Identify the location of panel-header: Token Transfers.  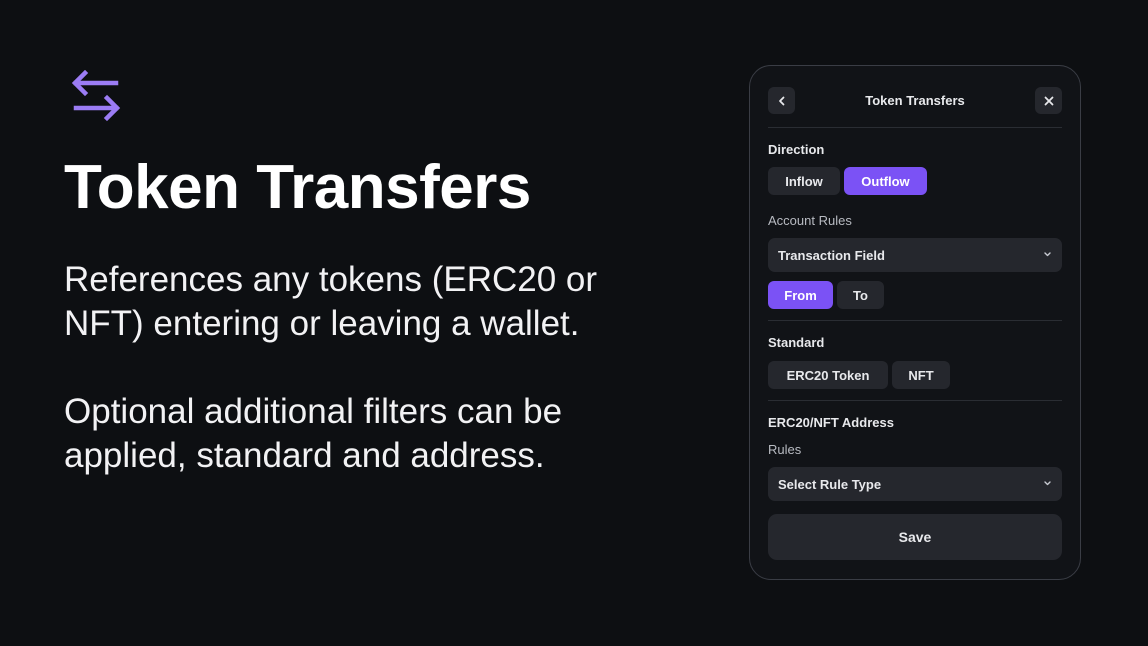
(915, 101).